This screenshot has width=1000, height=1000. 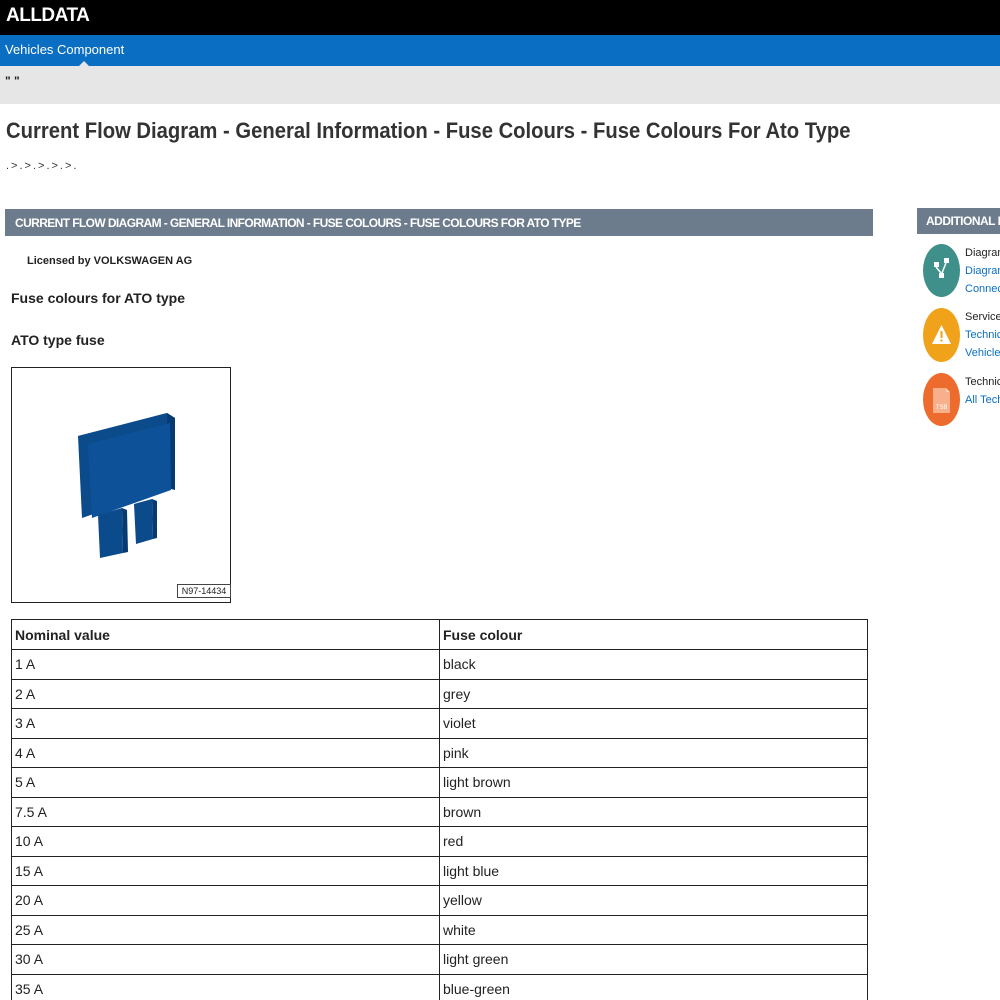 What do you see at coordinates (653, 841) in the screenshot?
I see `fuse-colour-cell: red` at bounding box center [653, 841].